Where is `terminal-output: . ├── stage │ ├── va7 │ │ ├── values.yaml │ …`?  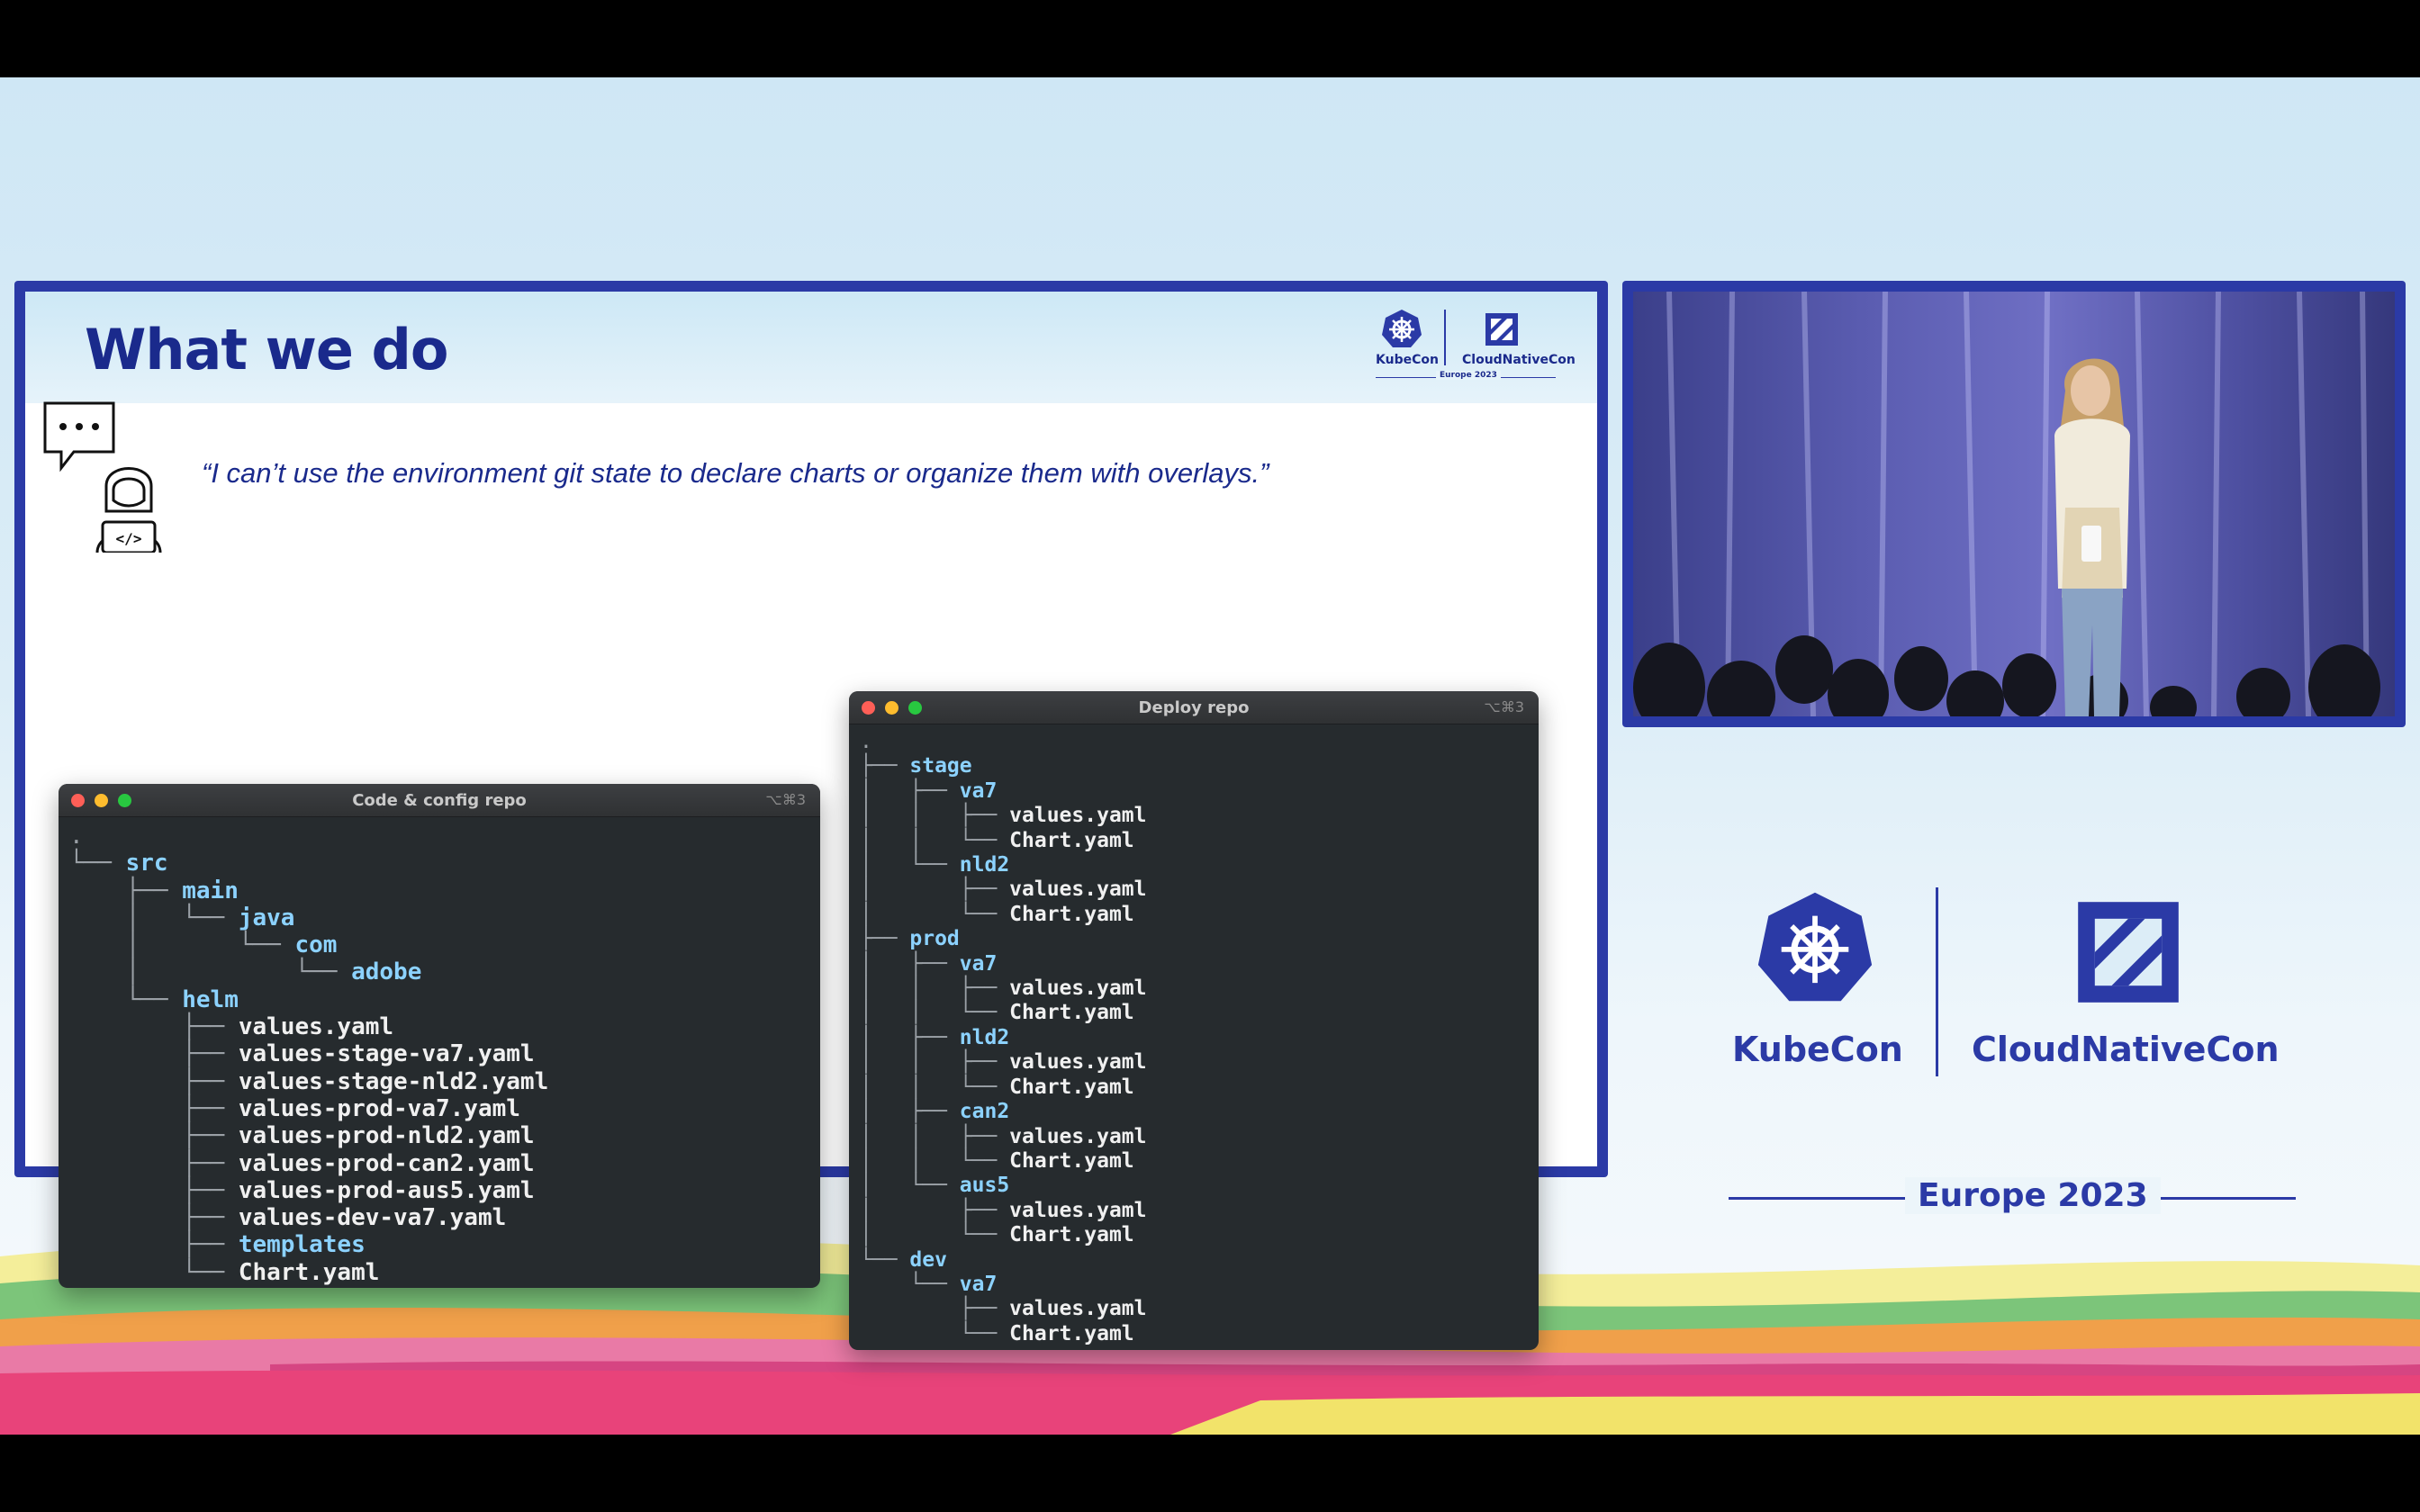 terminal-output: . ├── stage │ ├── va7 │ │ ├── values.yaml │ … is located at coordinates (1194, 1035).